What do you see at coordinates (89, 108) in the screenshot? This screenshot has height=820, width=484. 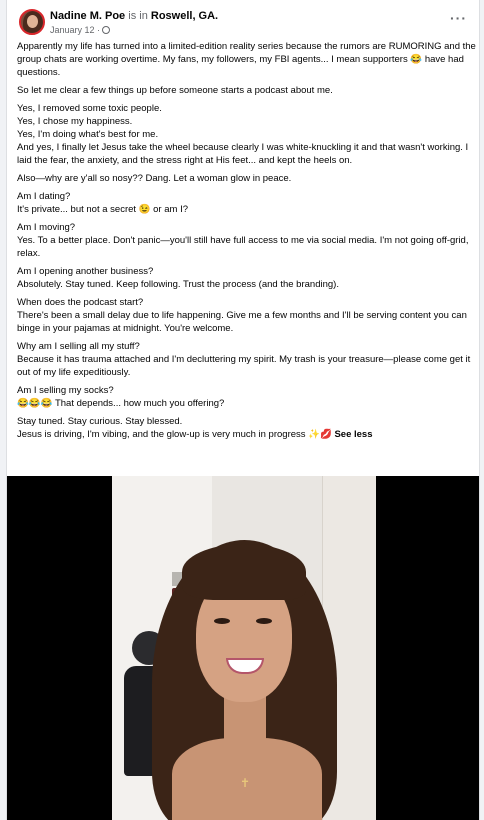 I see `post-line: Yes, I removed some toxic people.` at bounding box center [89, 108].